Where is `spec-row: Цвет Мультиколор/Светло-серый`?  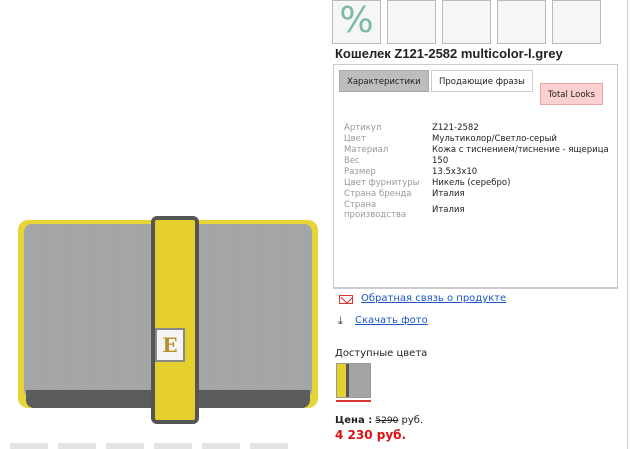 spec-row: Цвет Мультиколор/Светло-серый is located at coordinates (478, 139).